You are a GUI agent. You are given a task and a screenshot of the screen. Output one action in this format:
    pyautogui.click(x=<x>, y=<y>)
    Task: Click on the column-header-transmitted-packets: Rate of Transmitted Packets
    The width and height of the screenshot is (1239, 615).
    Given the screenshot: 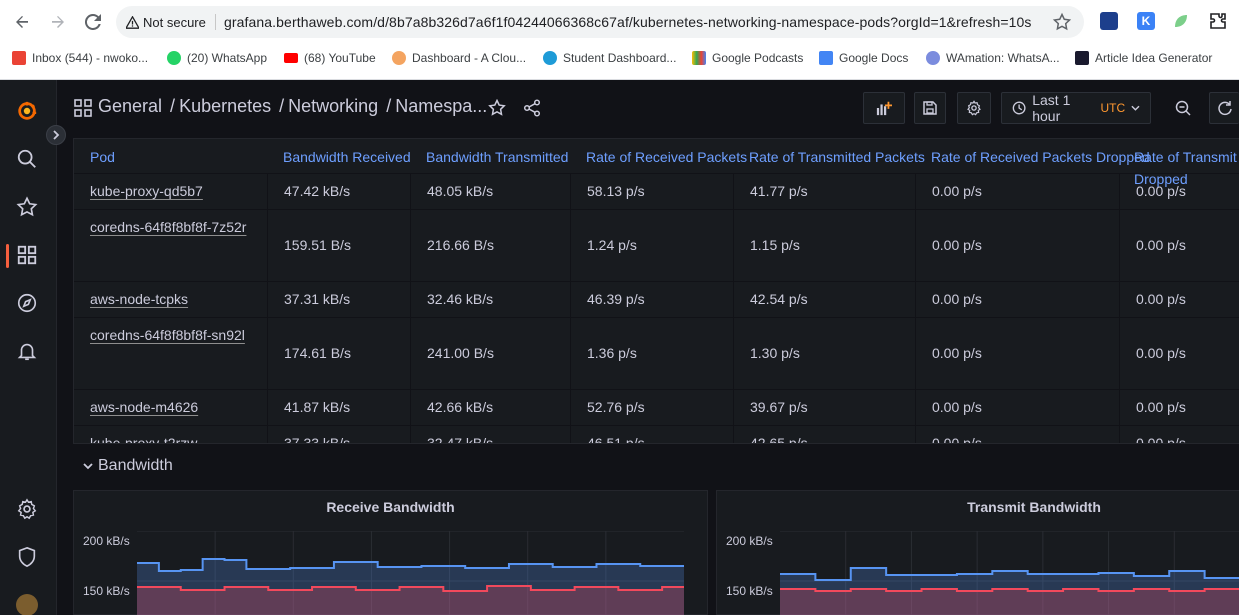 What is the action you would take?
    pyautogui.click(x=837, y=157)
    